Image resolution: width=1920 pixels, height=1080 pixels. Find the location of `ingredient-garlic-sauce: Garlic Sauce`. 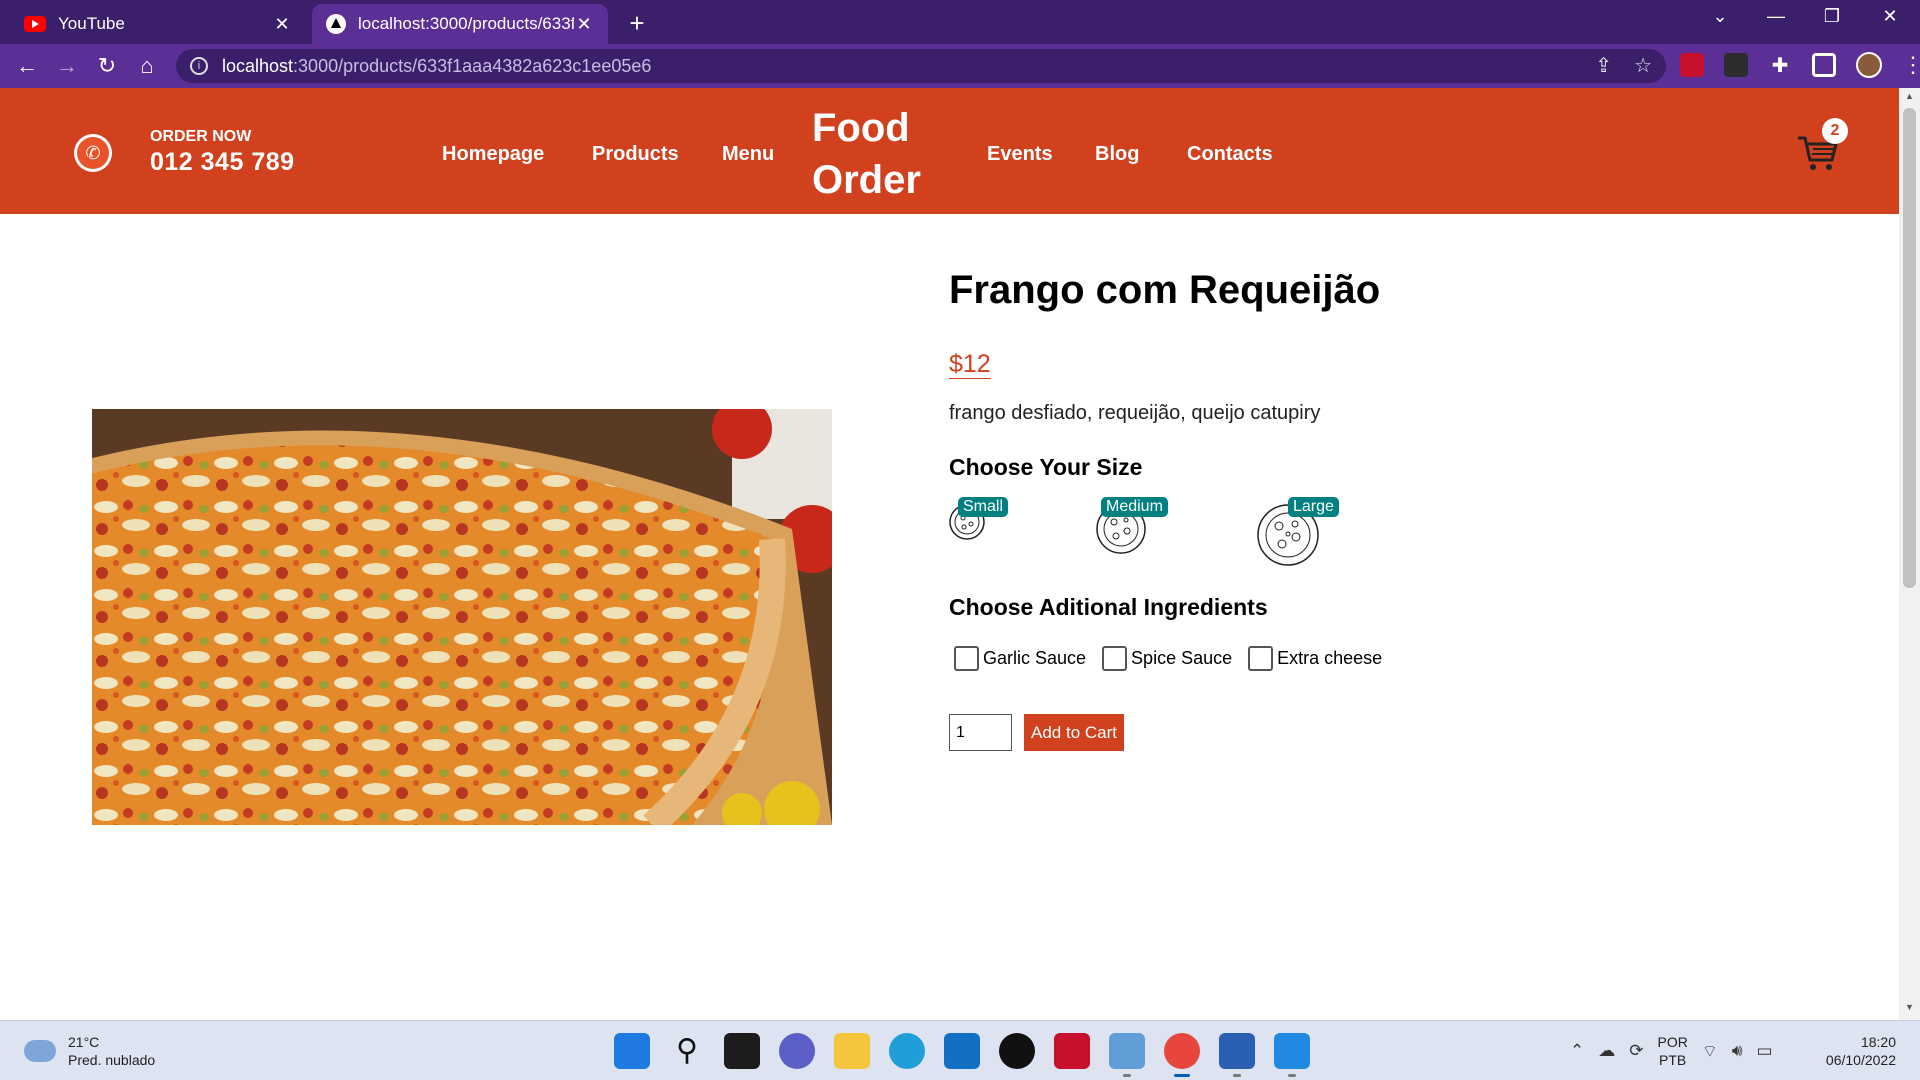

ingredient-garlic-sauce: Garlic Sauce is located at coordinates (1020, 658).